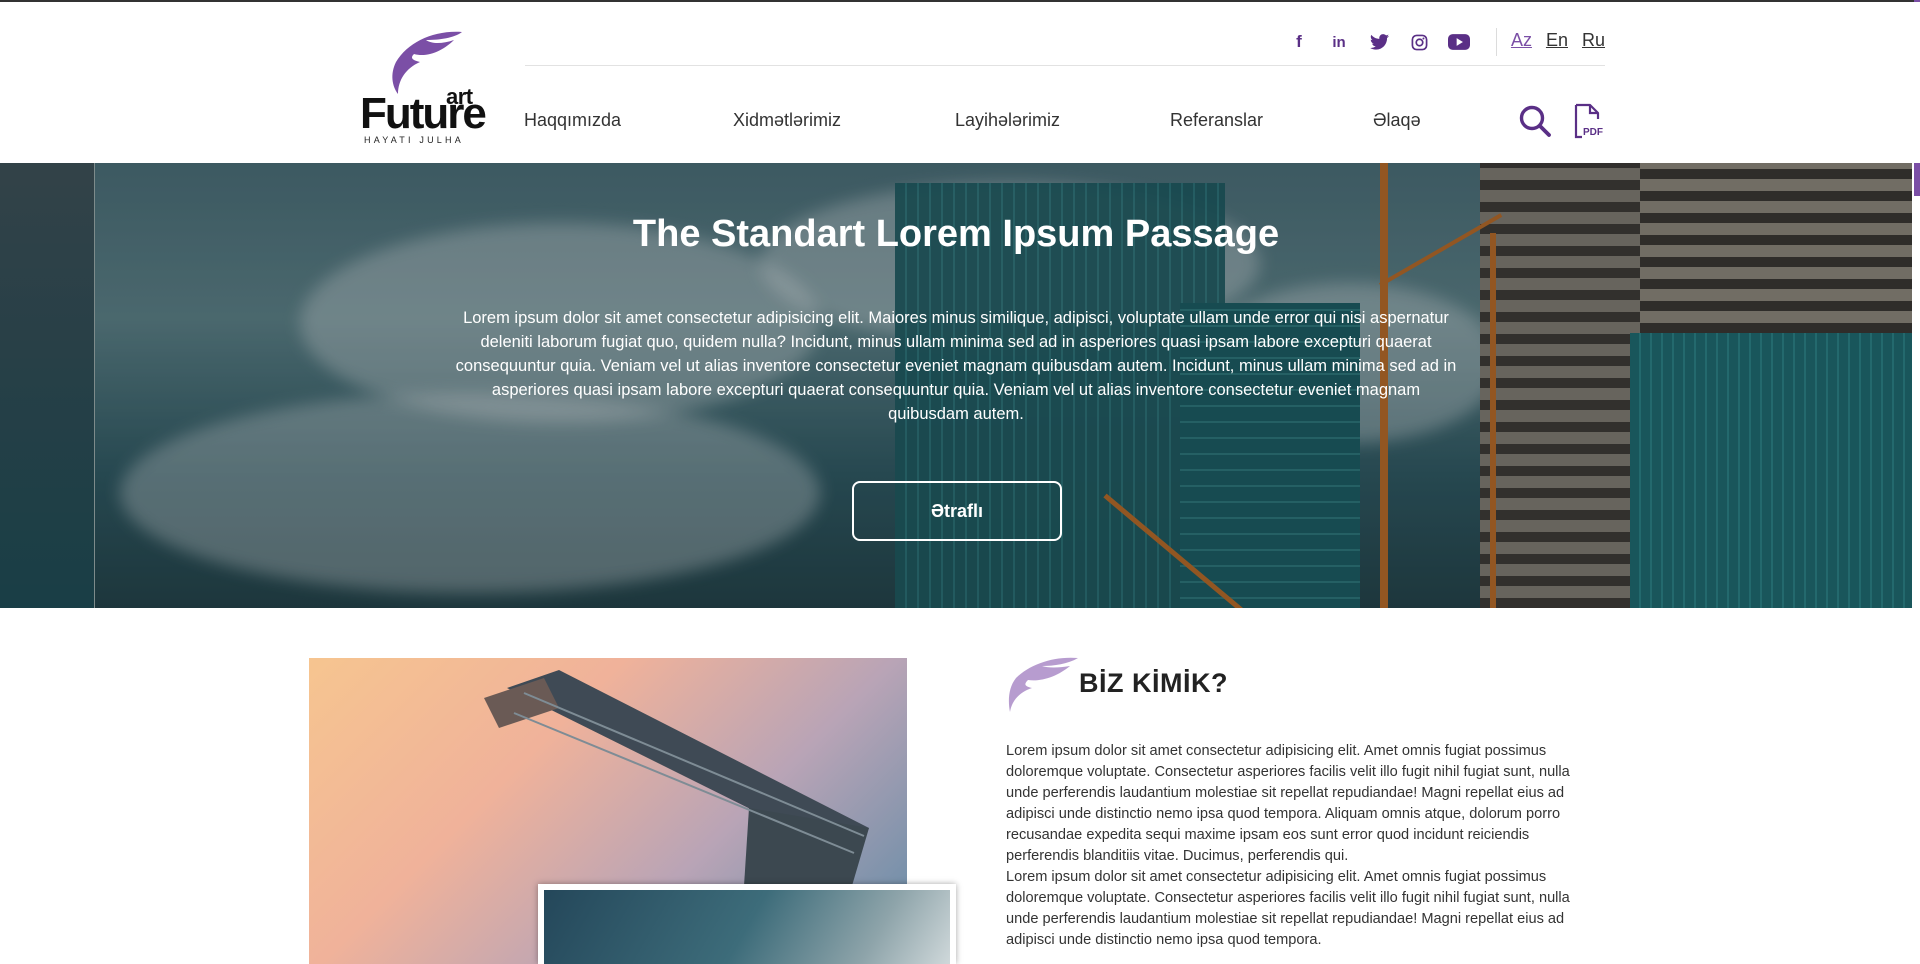 The height and width of the screenshot is (964, 1920). What do you see at coordinates (1065, 43) in the screenshot?
I see `header-top-row: f in Az En Ru` at bounding box center [1065, 43].